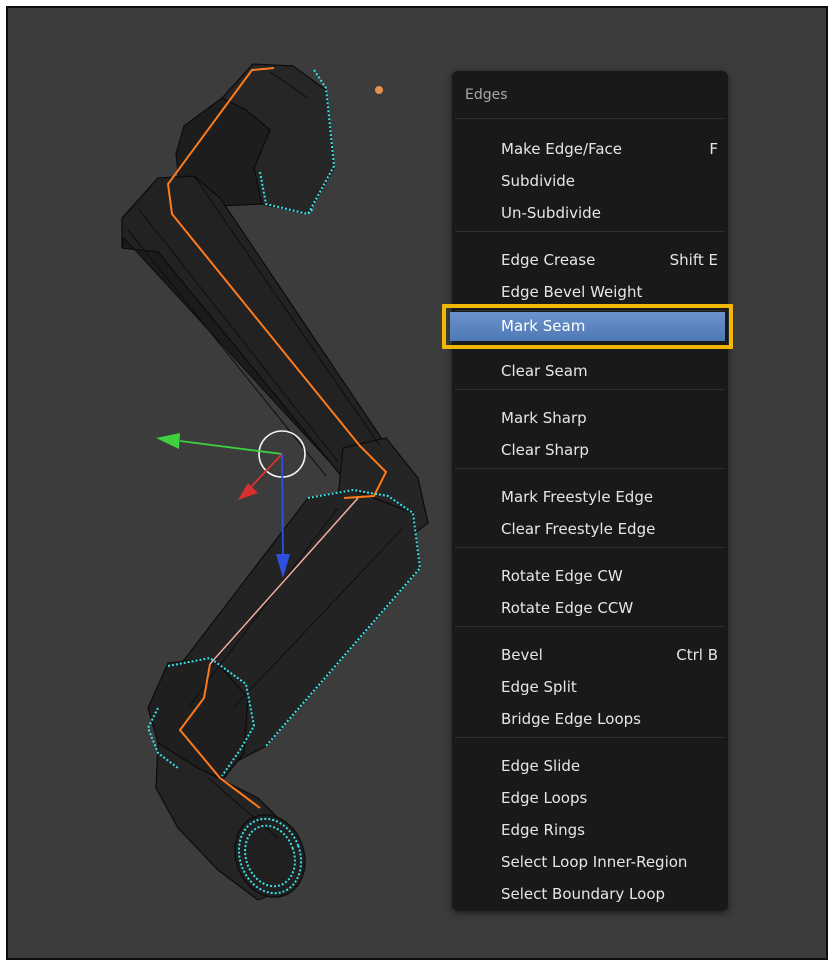 This screenshot has height=966, width=835. I want to click on menu-item-un-subdivide: Un-Subdivide, so click(590, 213).